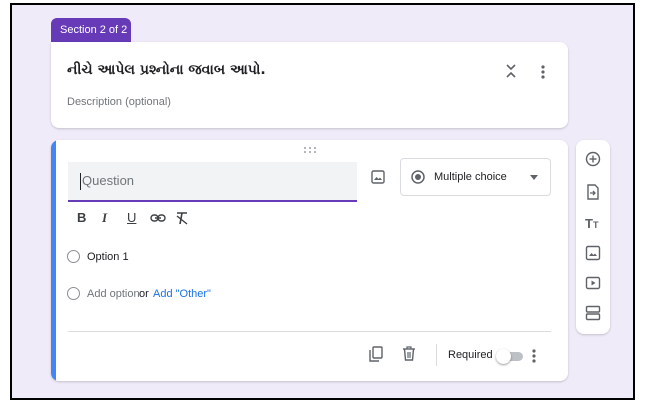  What do you see at coordinates (91, 30) in the screenshot?
I see `section-tab: Section 2 of 2` at bounding box center [91, 30].